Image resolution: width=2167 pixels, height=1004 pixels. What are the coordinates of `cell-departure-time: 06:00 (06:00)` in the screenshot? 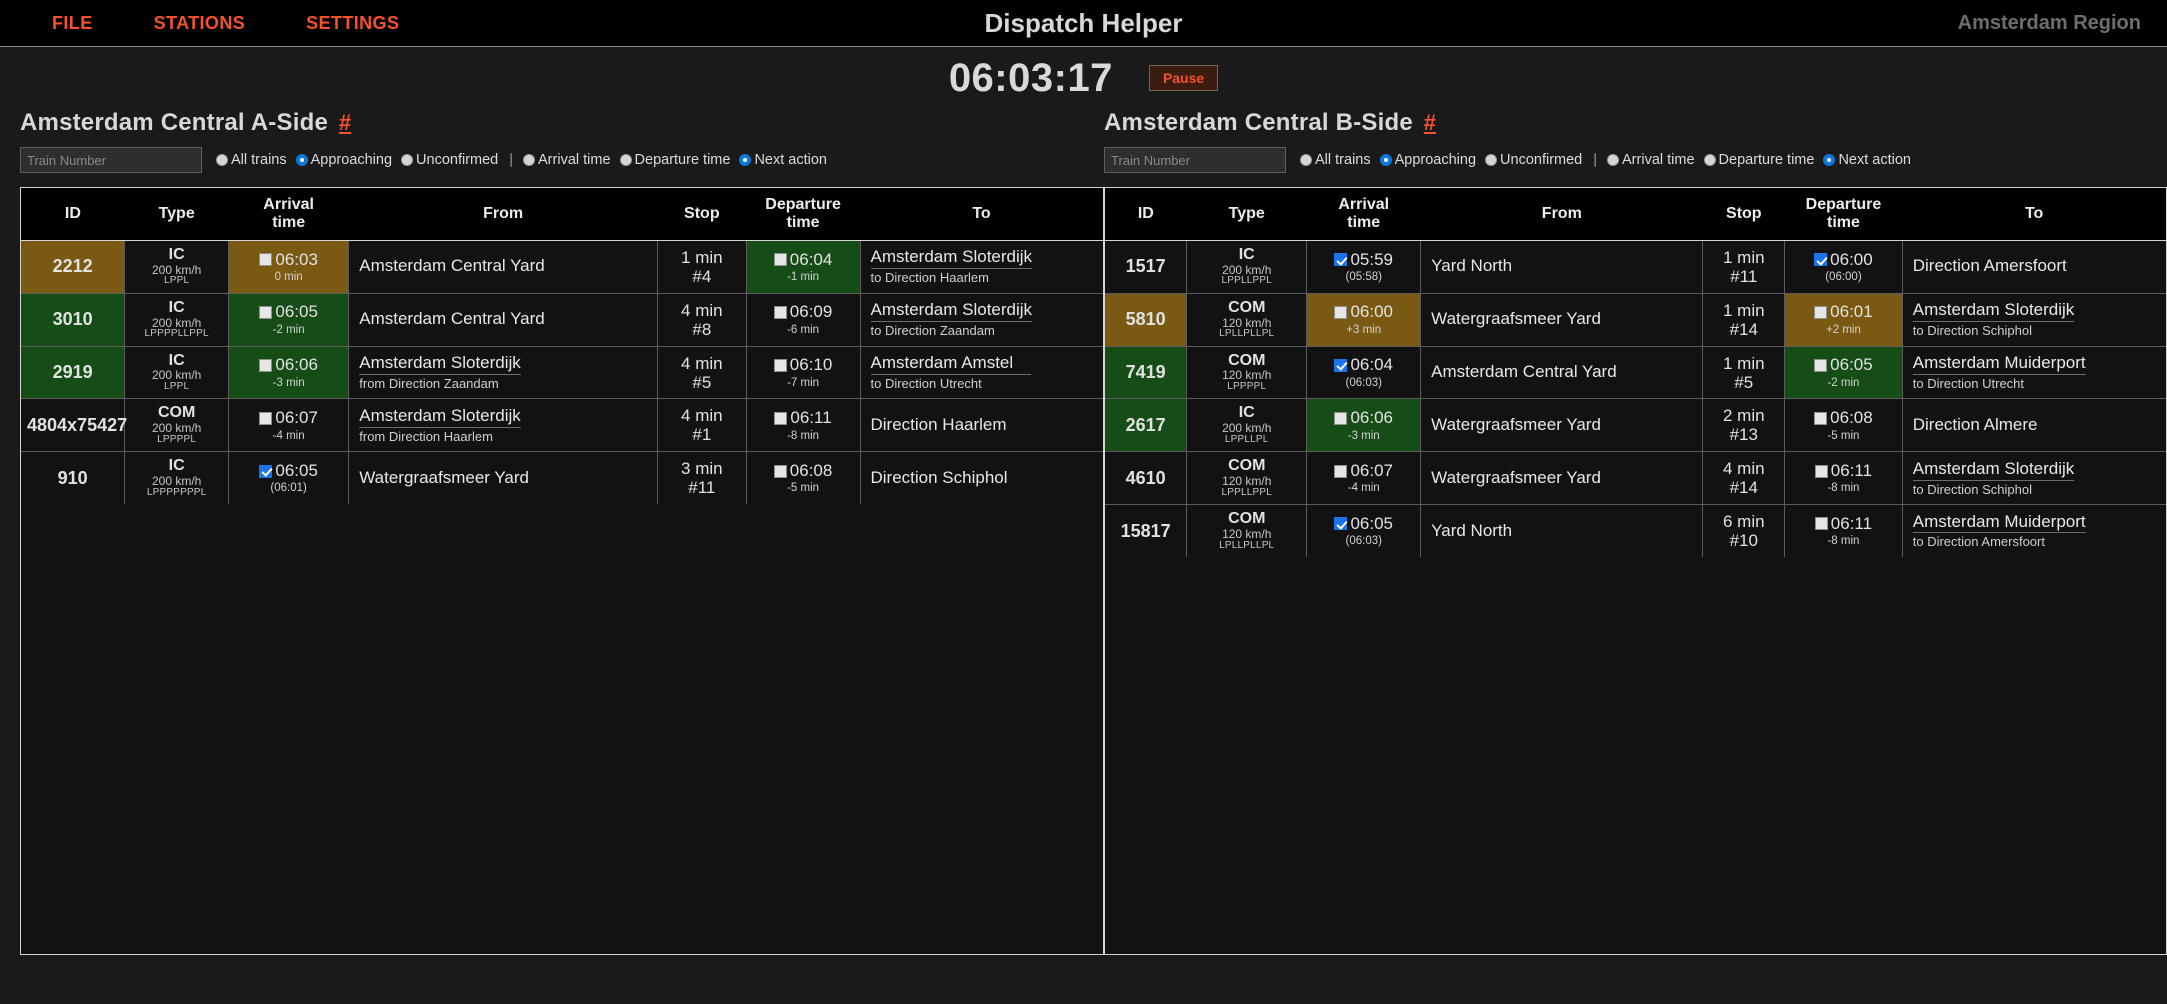 It's located at (1843, 267).